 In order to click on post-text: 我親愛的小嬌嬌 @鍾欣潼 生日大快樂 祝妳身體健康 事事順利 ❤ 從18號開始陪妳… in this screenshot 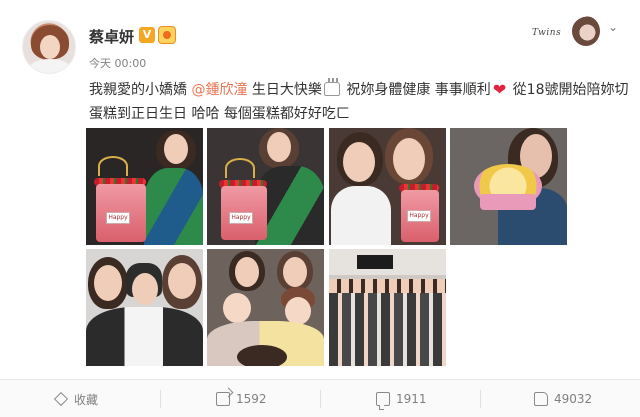, I will do `click(359, 100)`.